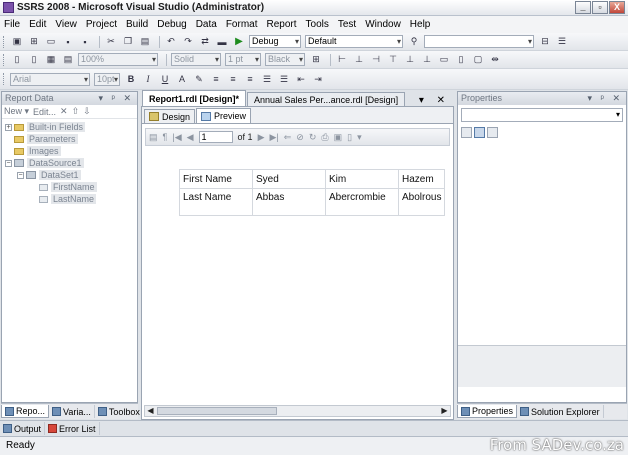 This screenshot has height=455, width=628. I want to click on zoom-select: 100%, so click(118, 59).